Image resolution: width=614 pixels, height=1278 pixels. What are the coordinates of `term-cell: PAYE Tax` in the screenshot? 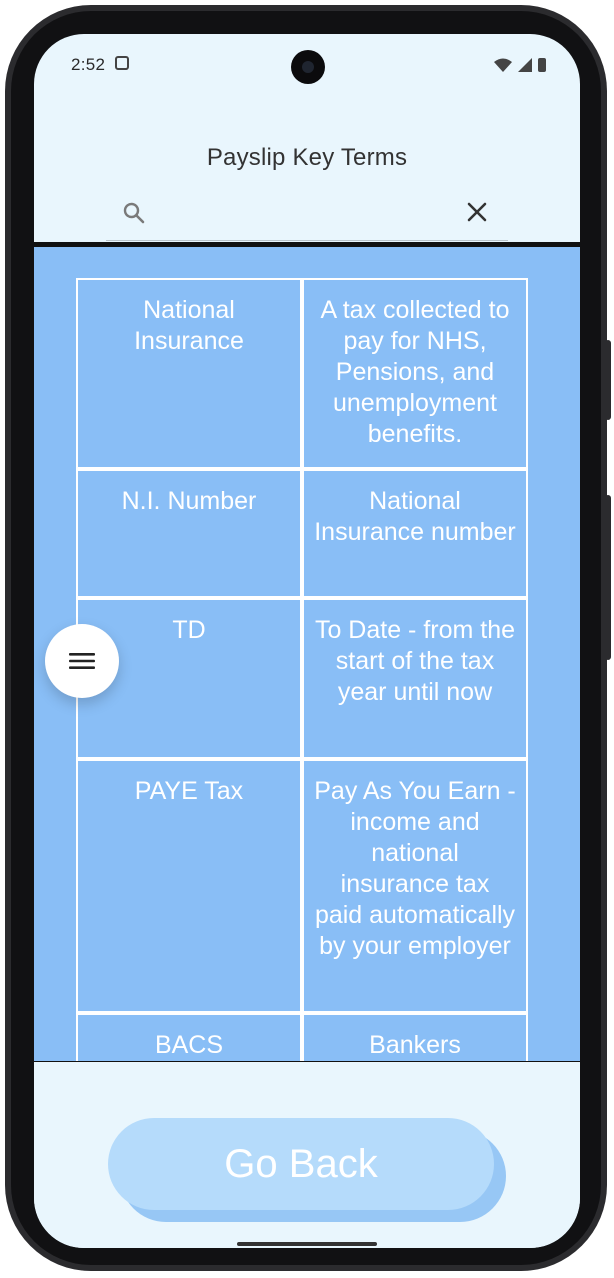 It's located at (189, 886).